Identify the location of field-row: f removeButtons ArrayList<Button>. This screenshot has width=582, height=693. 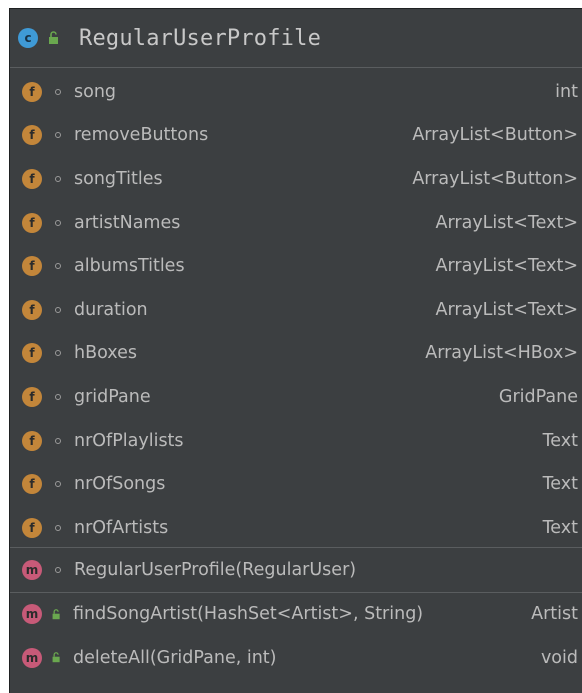
(296, 136).